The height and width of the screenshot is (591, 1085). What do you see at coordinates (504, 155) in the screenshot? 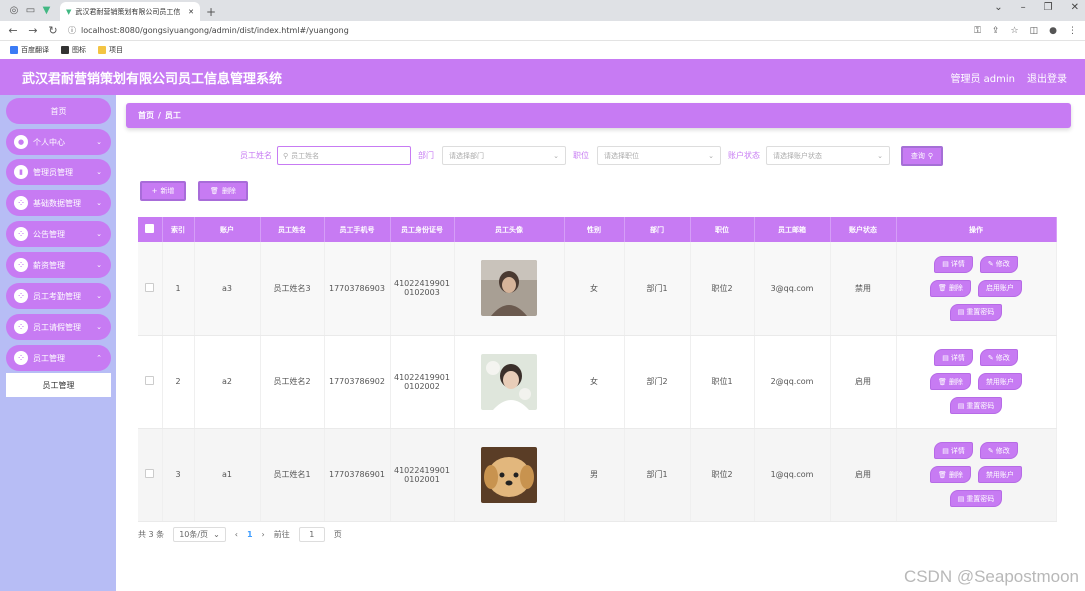
I see `dept-select: 请选择部门 ⌄` at bounding box center [504, 155].